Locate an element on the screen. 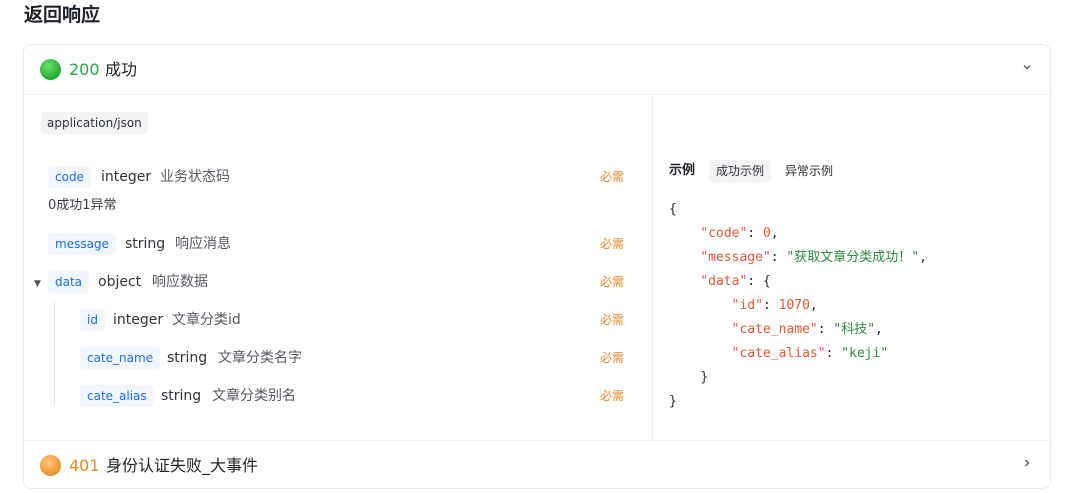 The image size is (1072, 493). json-value: 0 is located at coordinates (766, 233).